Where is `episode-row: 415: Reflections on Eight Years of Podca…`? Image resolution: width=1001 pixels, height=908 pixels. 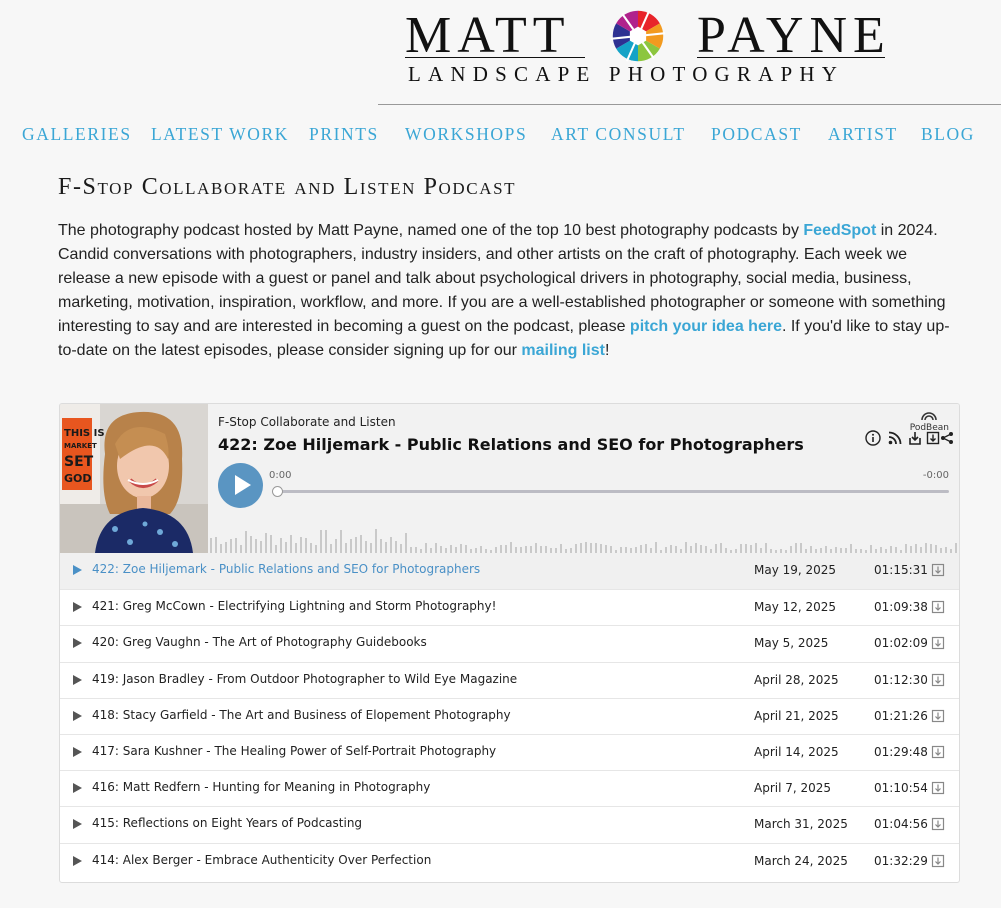
episode-row: 415: Reflections on Eight Years of Podca… is located at coordinates (509, 824).